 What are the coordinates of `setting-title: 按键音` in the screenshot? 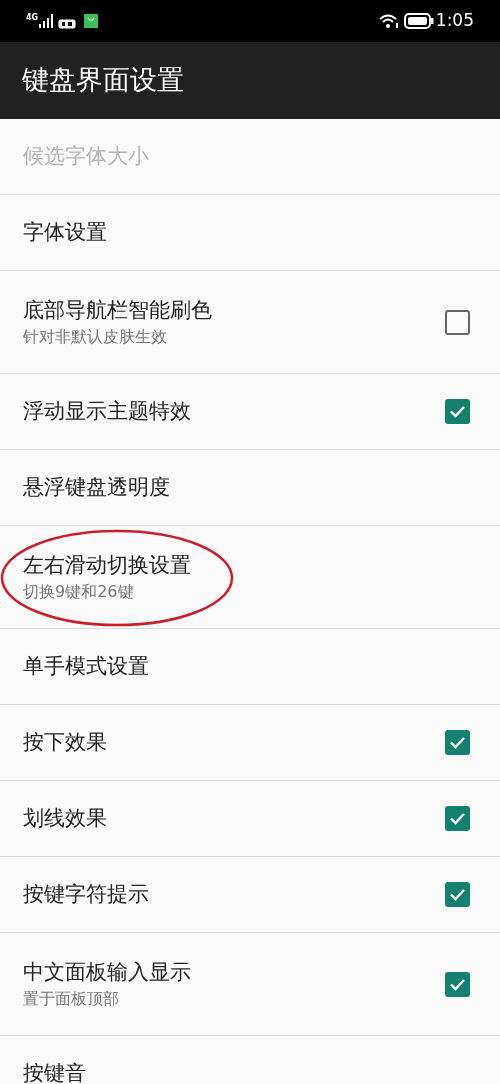 It's located at (55, 1072).